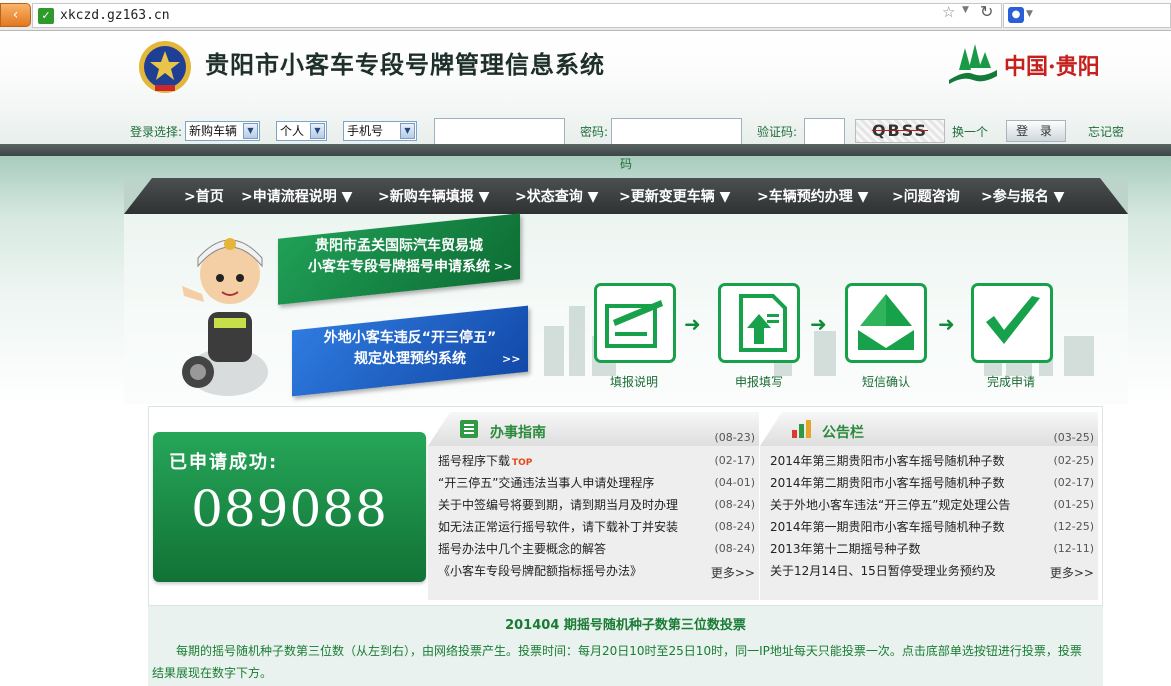 The height and width of the screenshot is (686, 1171). I want to click on captcha-label: 验证码:, so click(777, 132).